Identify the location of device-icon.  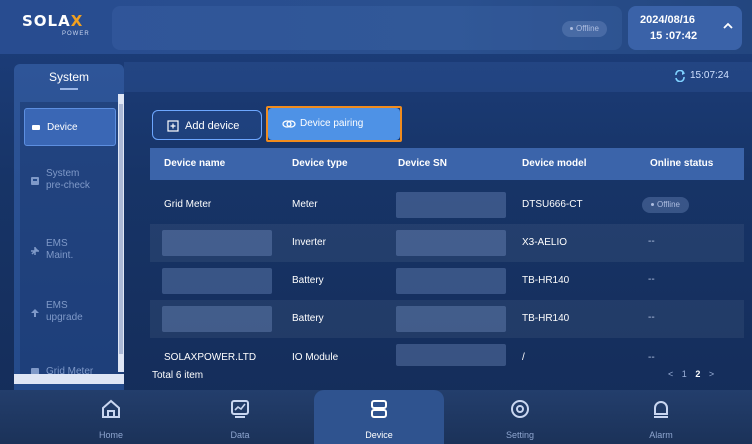
(36, 127).